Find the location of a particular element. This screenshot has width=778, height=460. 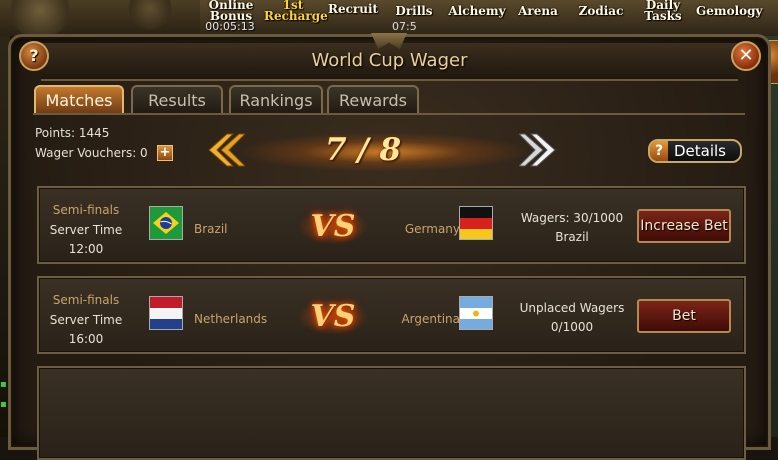

daily-tasks-label-2: Tasks is located at coordinates (663, 16).